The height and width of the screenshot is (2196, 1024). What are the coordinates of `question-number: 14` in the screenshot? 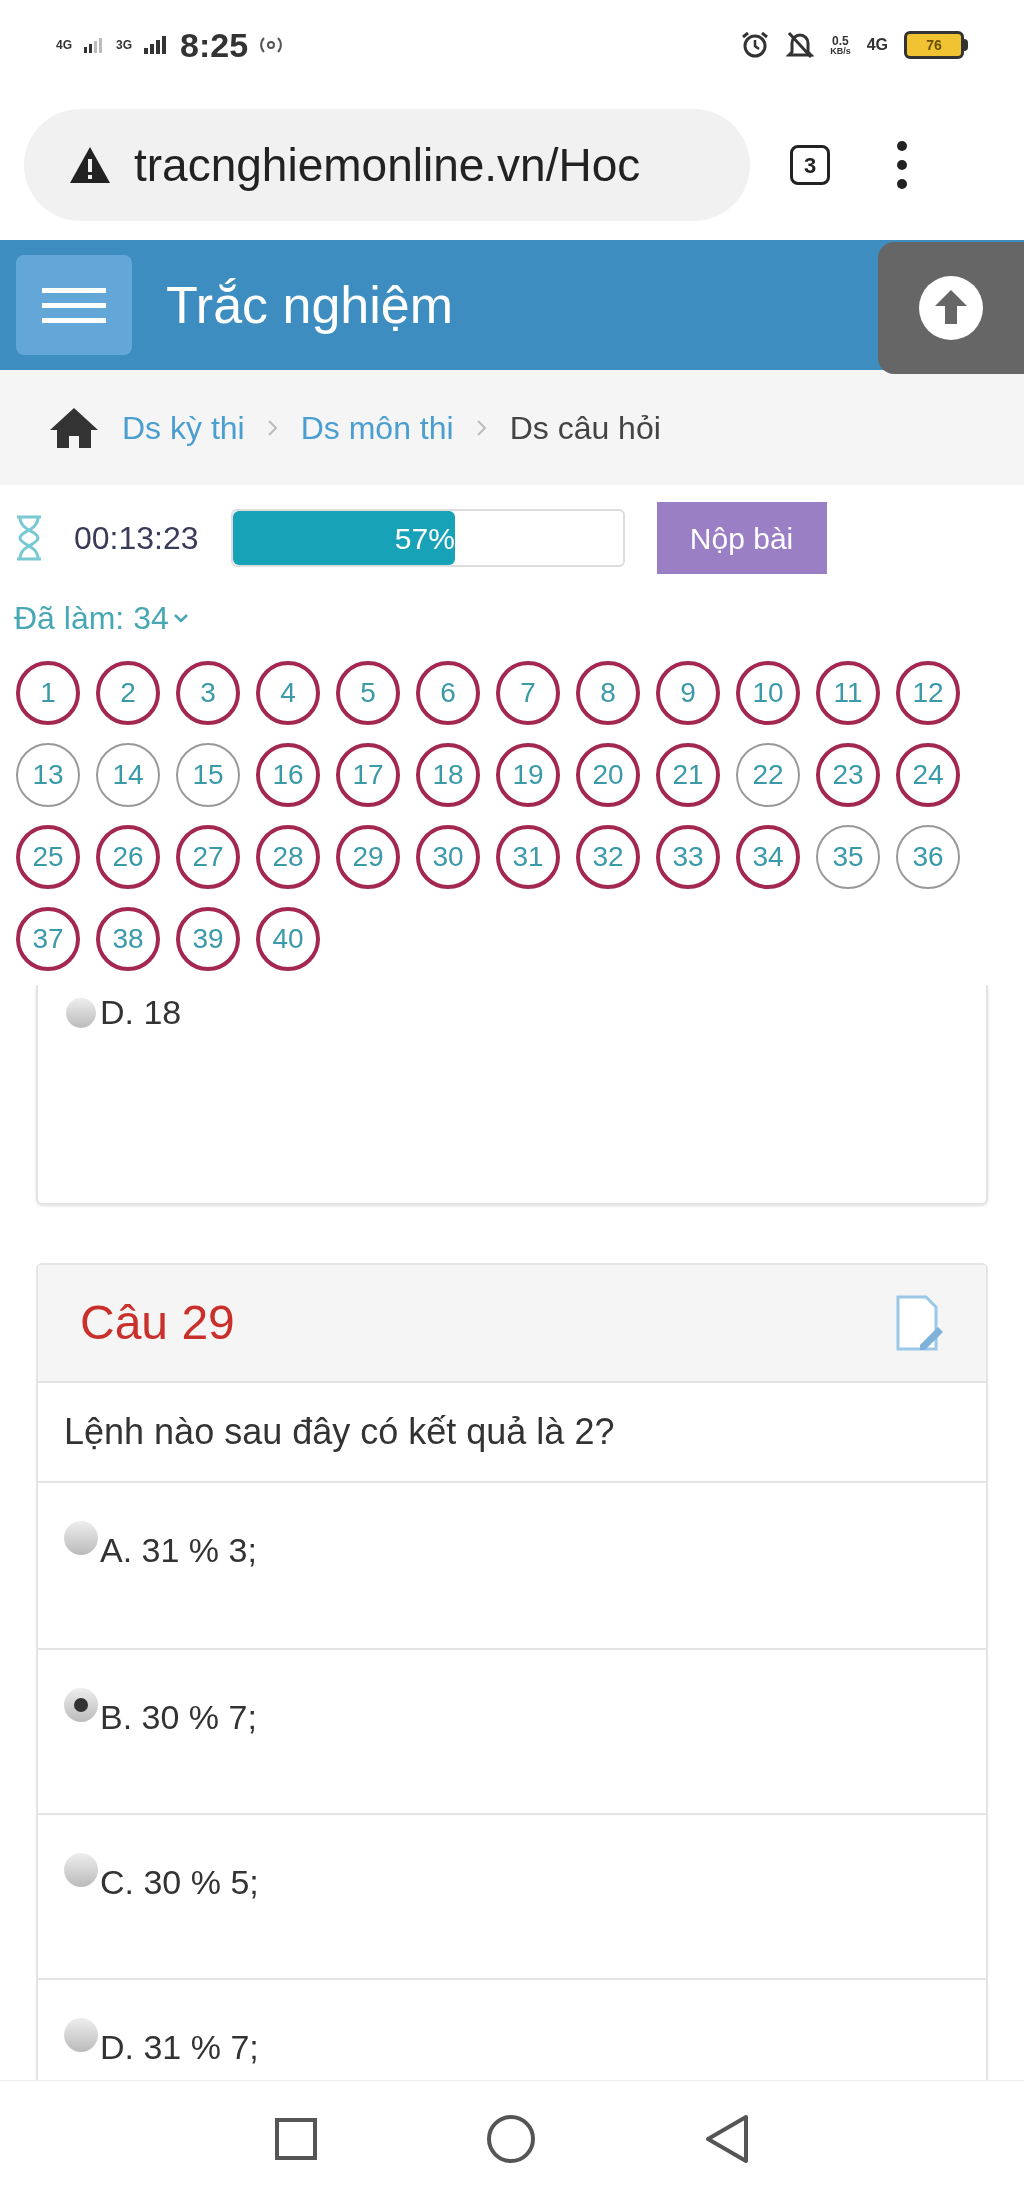 It's located at (128, 775).